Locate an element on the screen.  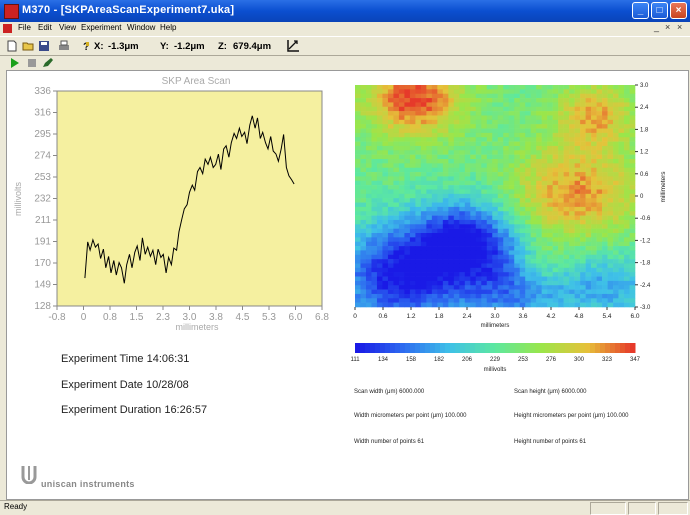
stop-icon is located at coordinates (32, 63).